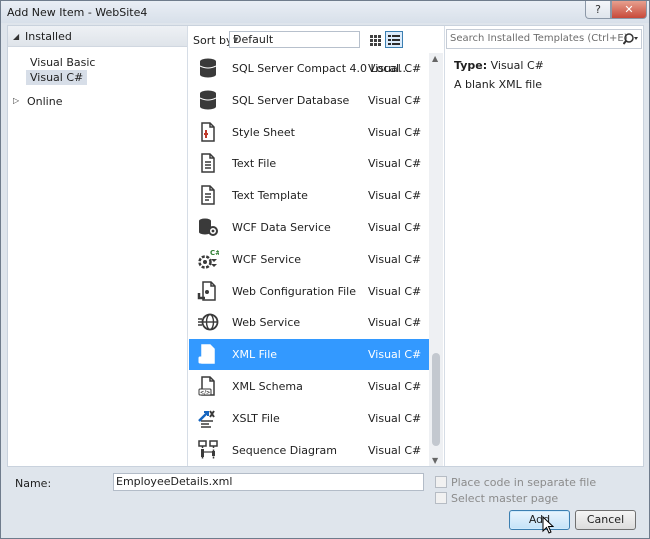  I want to click on installed-node: ◢ Installed, so click(97, 36).